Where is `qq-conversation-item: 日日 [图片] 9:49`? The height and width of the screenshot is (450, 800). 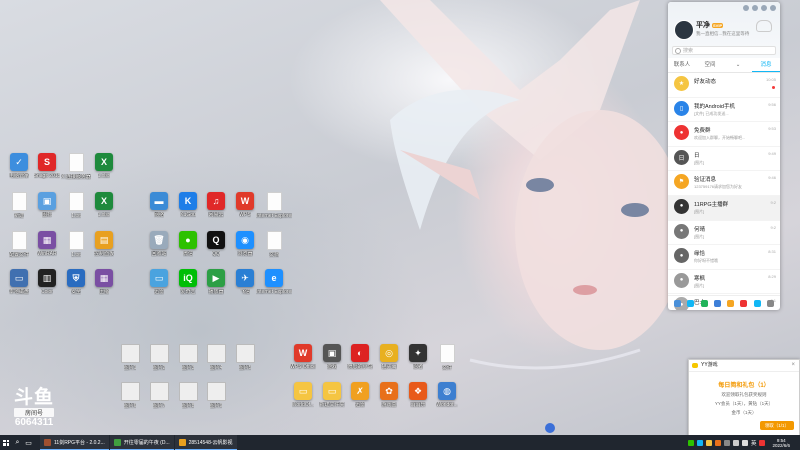 qq-conversation-item: 日日 [图片] 9:49 is located at coordinates (724, 159).